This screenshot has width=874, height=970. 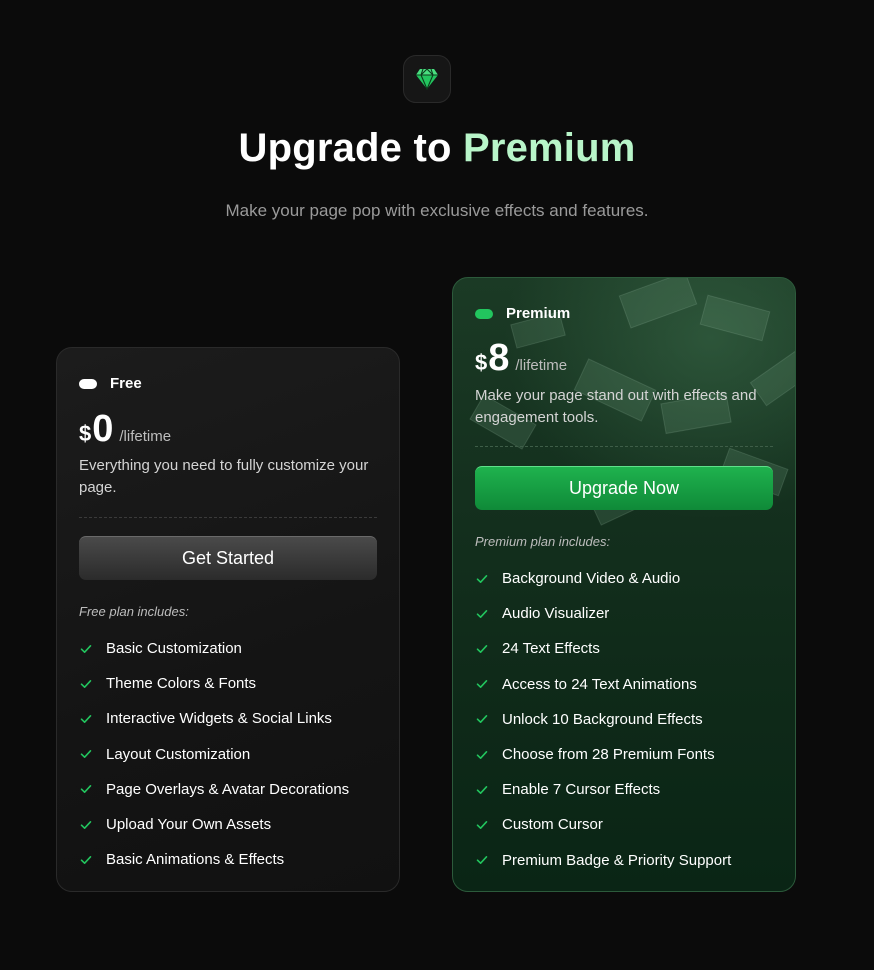 What do you see at coordinates (624, 488) in the screenshot?
I see `upgrade-now-button: Upgrade Now` at bounding box center [624, 488].